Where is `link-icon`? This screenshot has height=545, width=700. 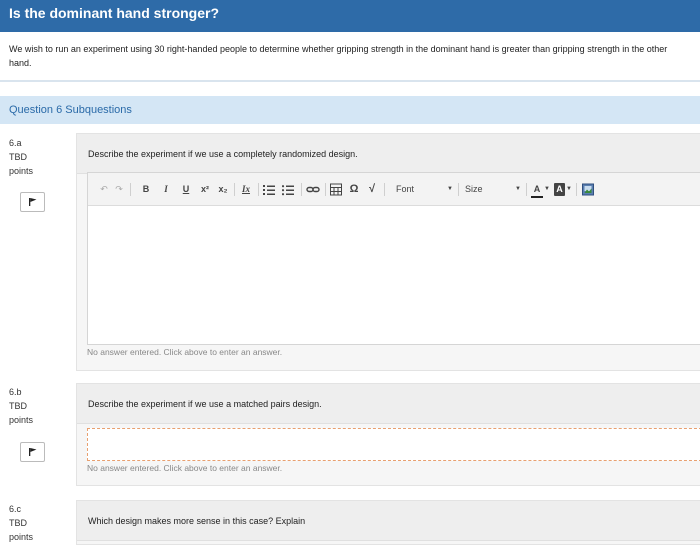 link-icon is located at coordinates (313, 189).